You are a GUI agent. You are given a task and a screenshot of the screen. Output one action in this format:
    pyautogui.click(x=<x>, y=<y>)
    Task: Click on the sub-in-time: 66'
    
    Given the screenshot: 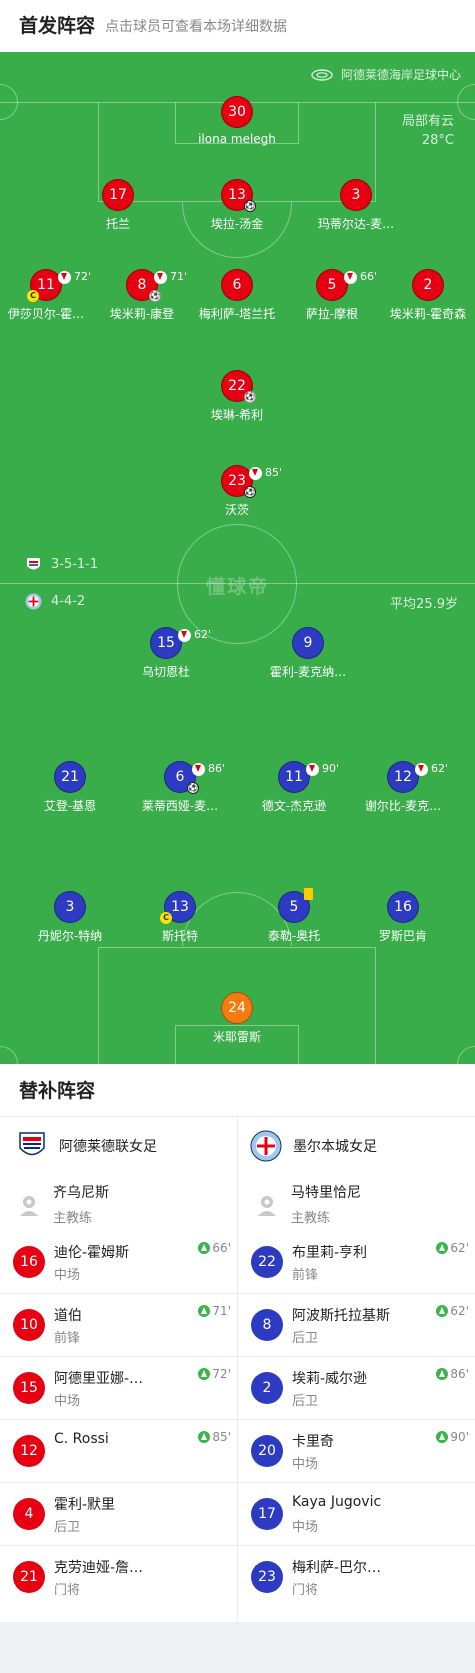 What is the action you would take?
    pyautogui.click(x=221, y=1248)
    